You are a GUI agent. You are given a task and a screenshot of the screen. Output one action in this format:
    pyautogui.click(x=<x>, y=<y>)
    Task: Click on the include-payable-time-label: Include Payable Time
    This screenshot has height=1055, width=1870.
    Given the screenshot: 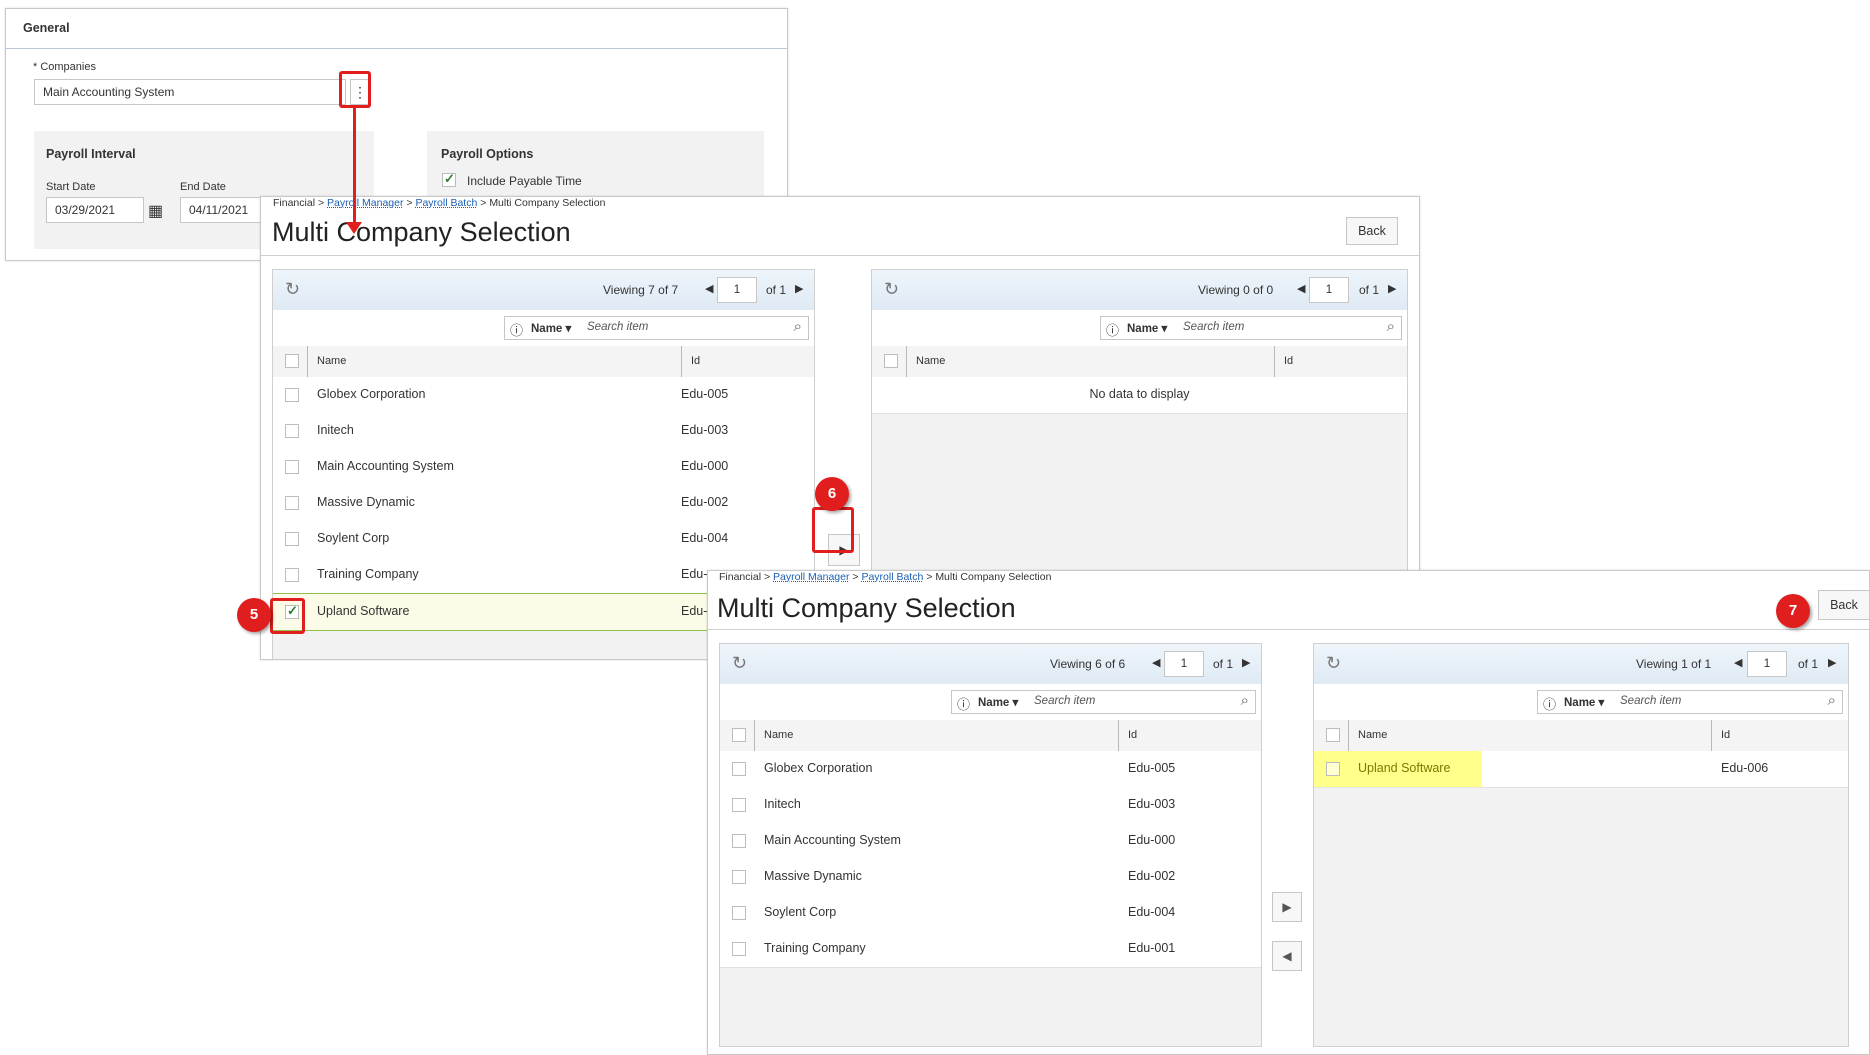 What is the action you would take?
    pyautogui.click(x=524, y=181)
    